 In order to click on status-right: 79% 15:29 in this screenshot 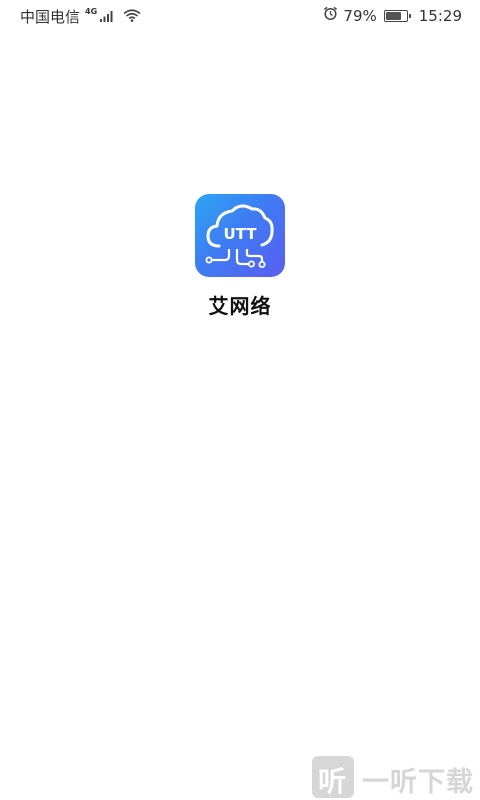, I will do `click(392, 15)`.